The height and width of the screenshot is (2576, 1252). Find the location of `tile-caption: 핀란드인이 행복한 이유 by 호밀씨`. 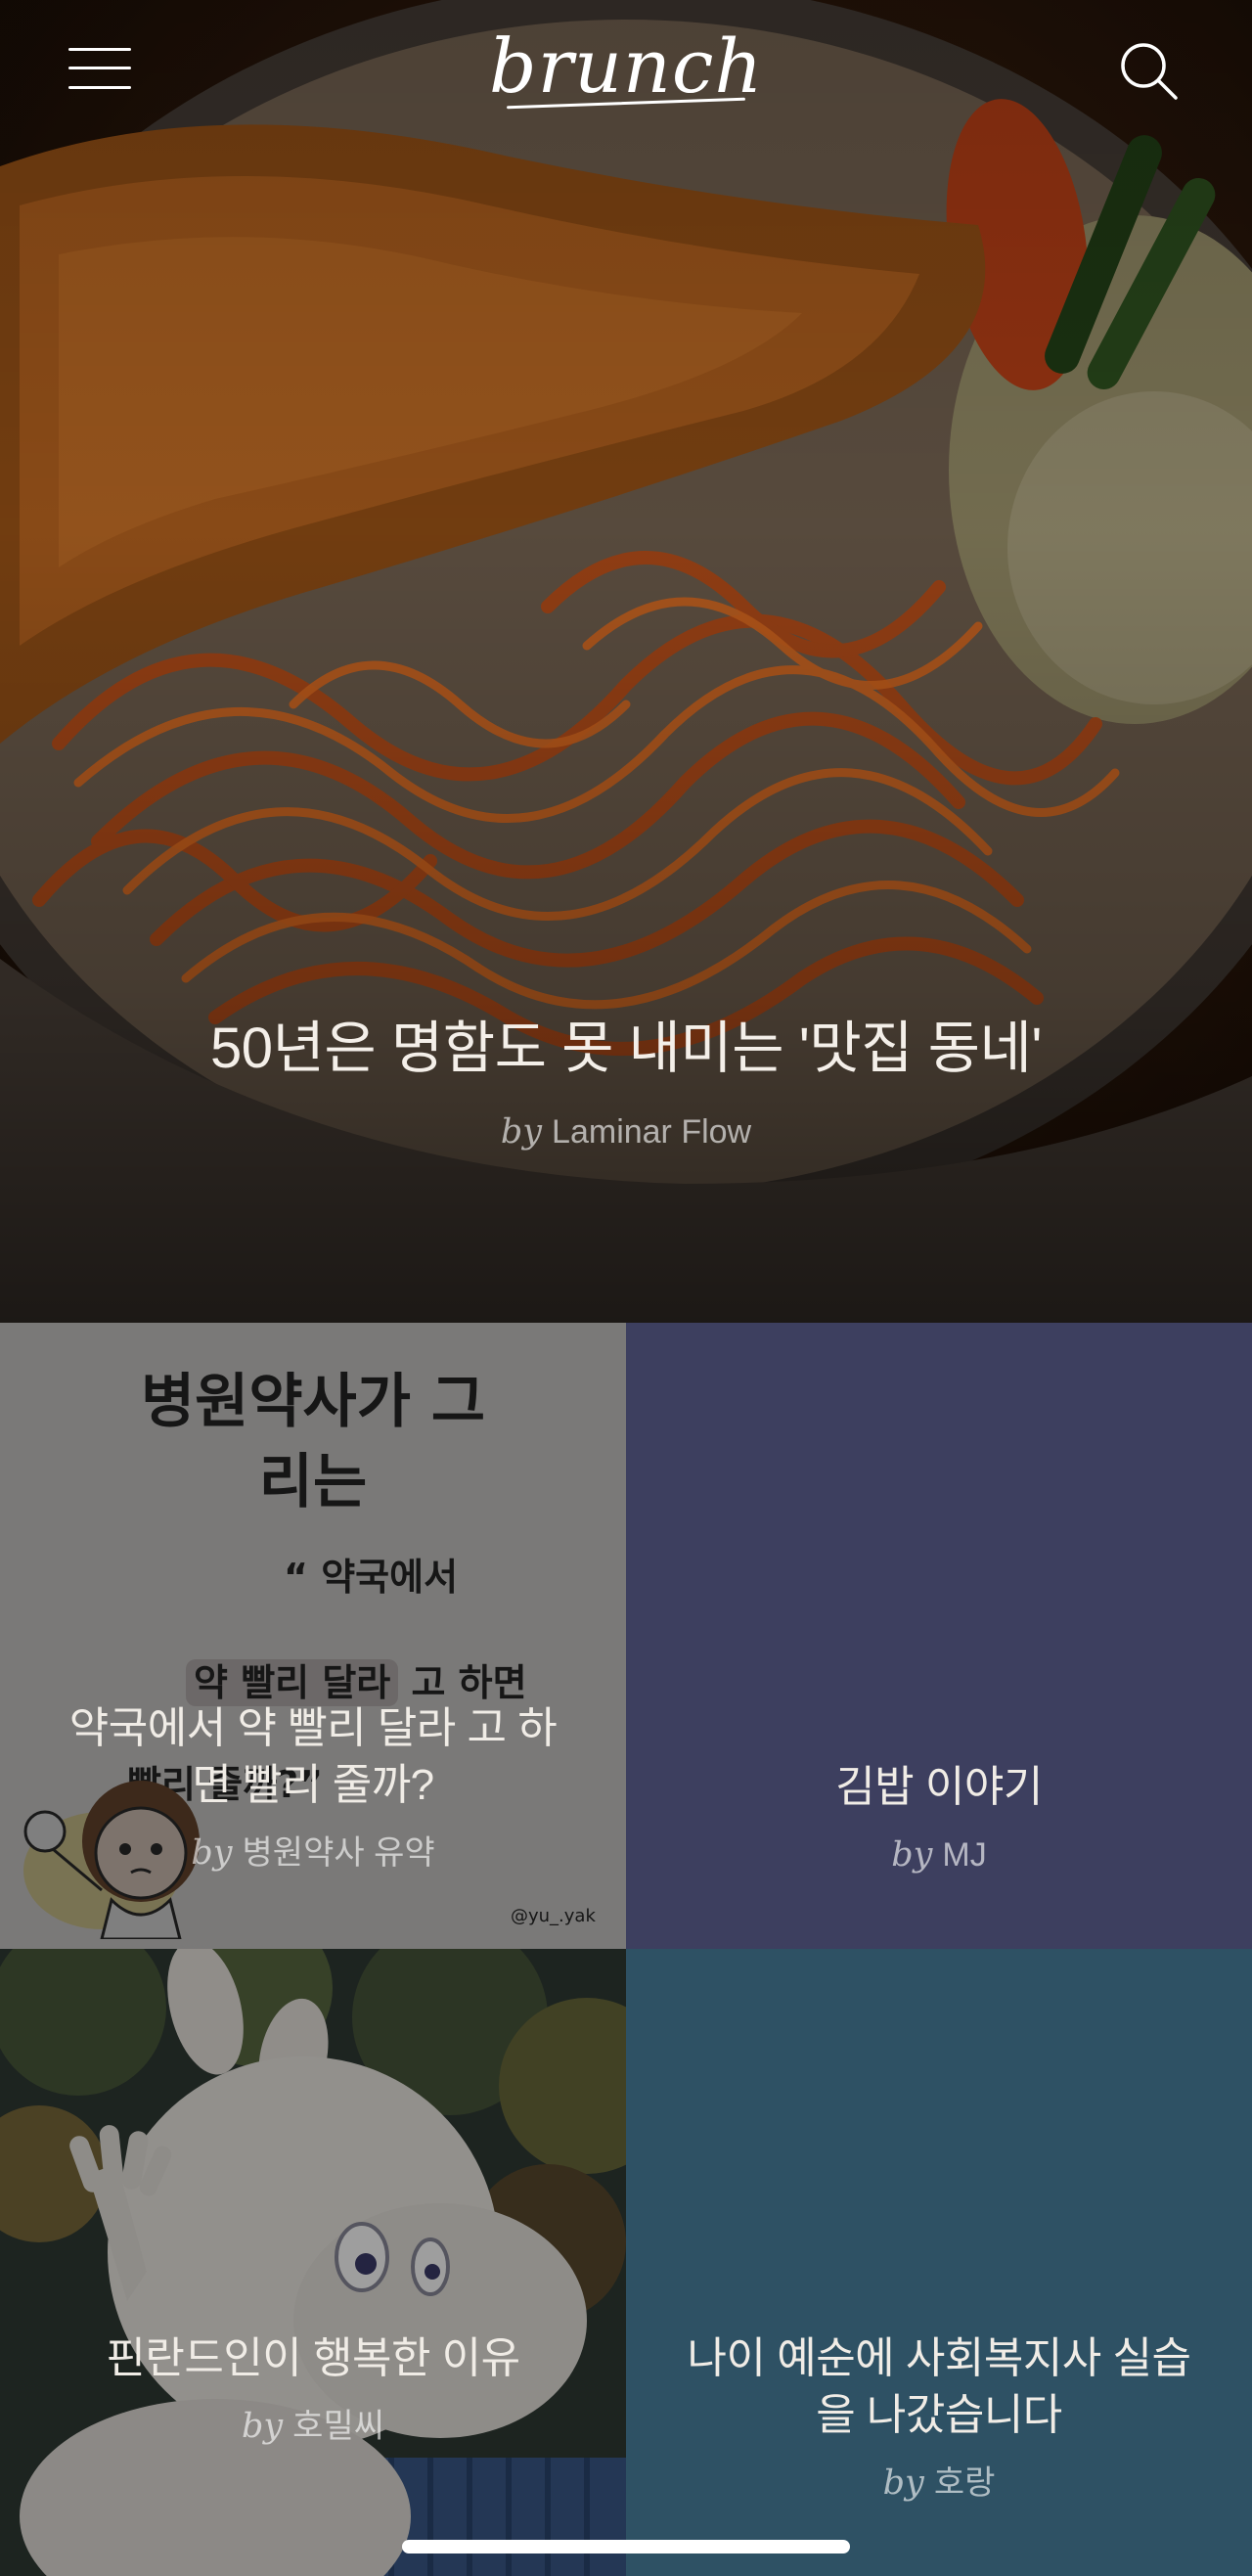

tile-caption: 핀란드인이 행복한 이유 by 호밀씨 is located at coordinates (313, 2388).